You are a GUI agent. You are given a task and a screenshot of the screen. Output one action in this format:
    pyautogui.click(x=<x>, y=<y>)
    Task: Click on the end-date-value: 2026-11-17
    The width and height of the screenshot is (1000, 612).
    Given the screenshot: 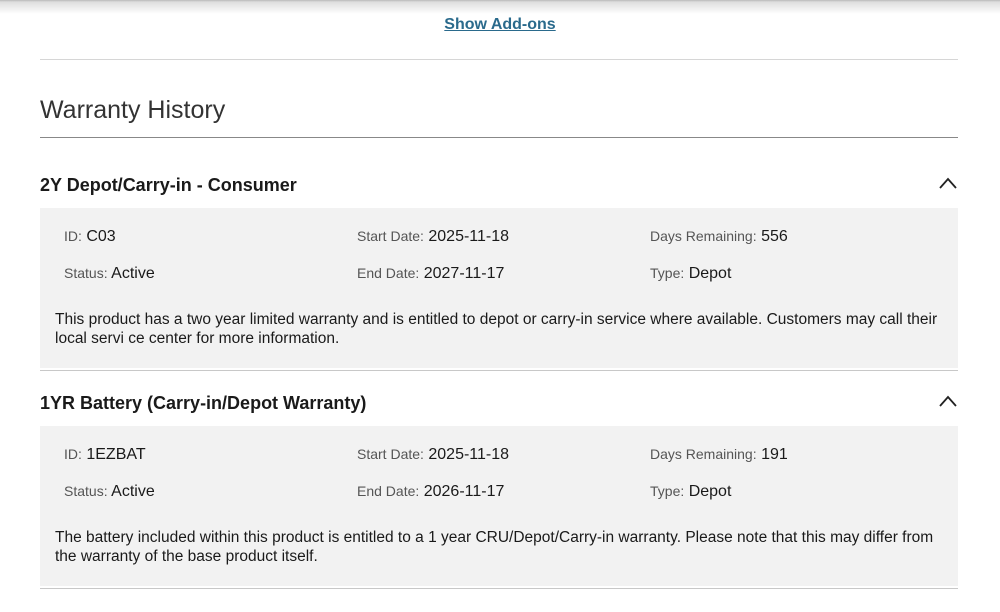 What is the action you would take?
    pyautogui.click(x=464, y=491)
    